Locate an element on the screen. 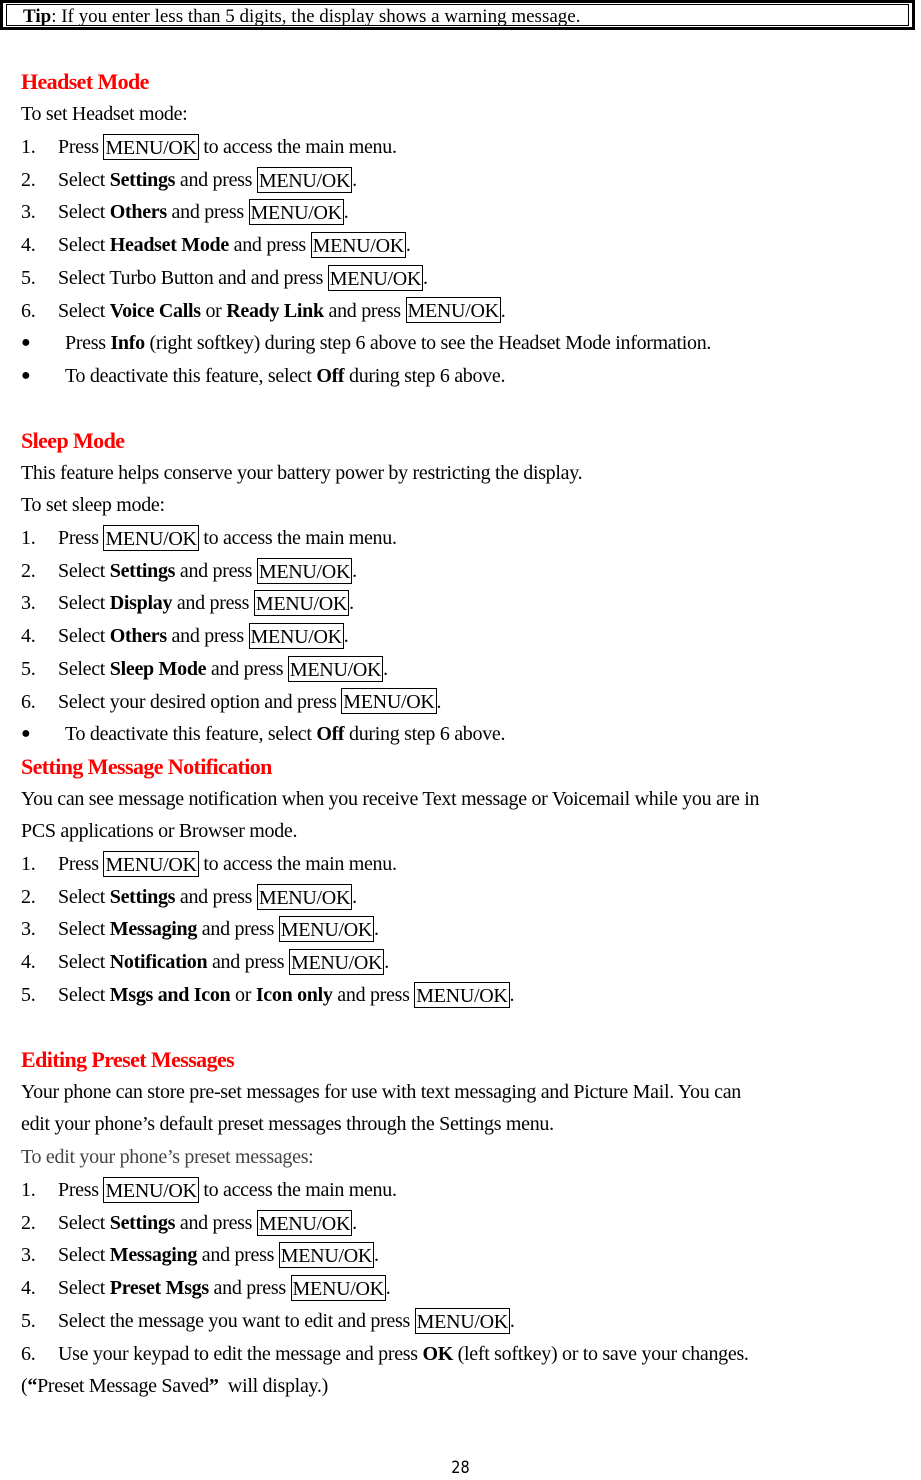 The image size is (921, 1480). heading-message-notification: Setting Message Notification is located at coordinates (146, 766).